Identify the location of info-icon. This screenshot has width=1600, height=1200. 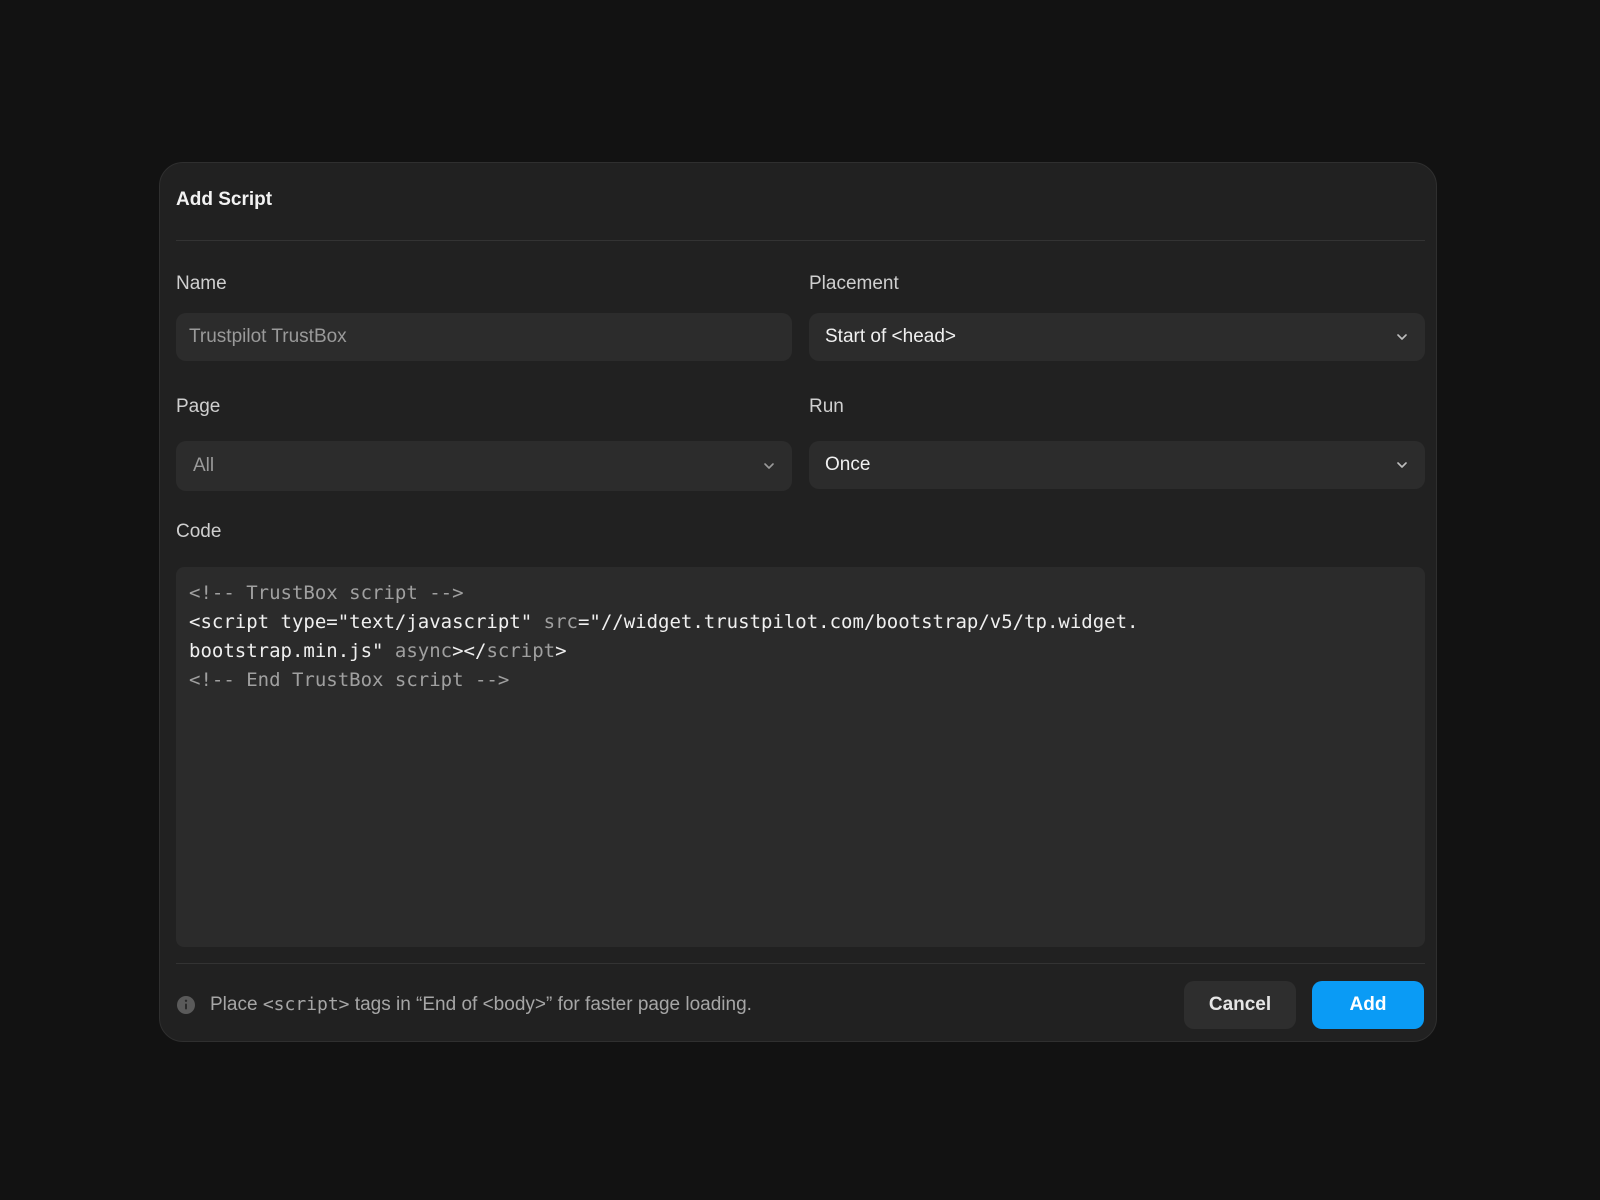
(186, 1005).